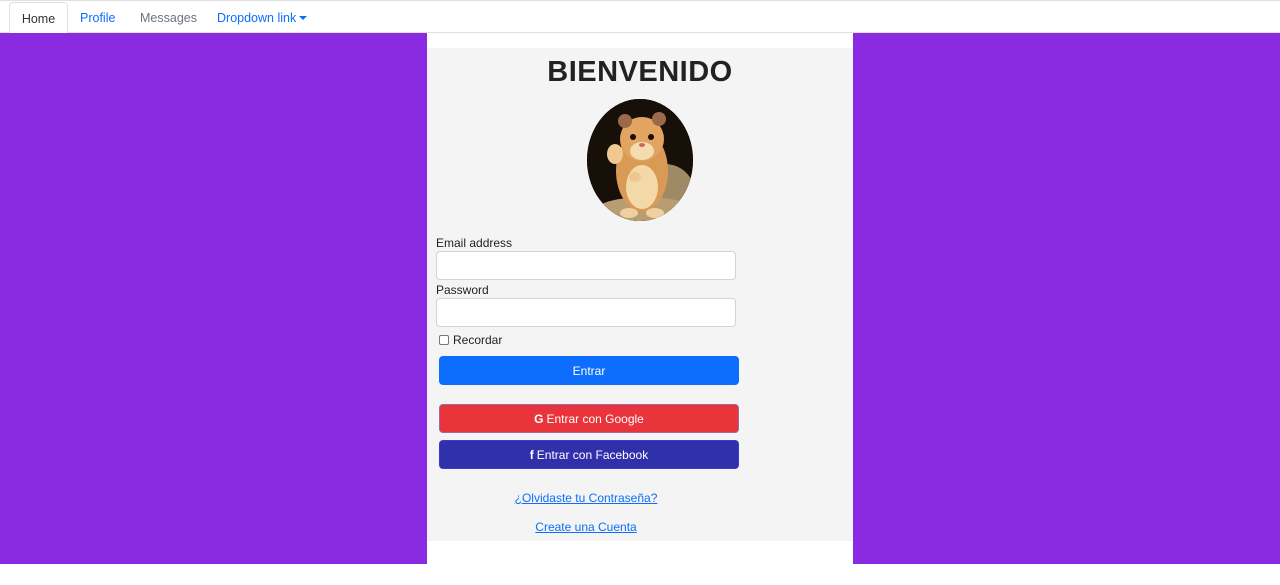 This screenshot has width=1280, height=585. What do you see at coordinates (586, 312) in the screenshot?
I see `password-field` at bounding box center [586, 312].